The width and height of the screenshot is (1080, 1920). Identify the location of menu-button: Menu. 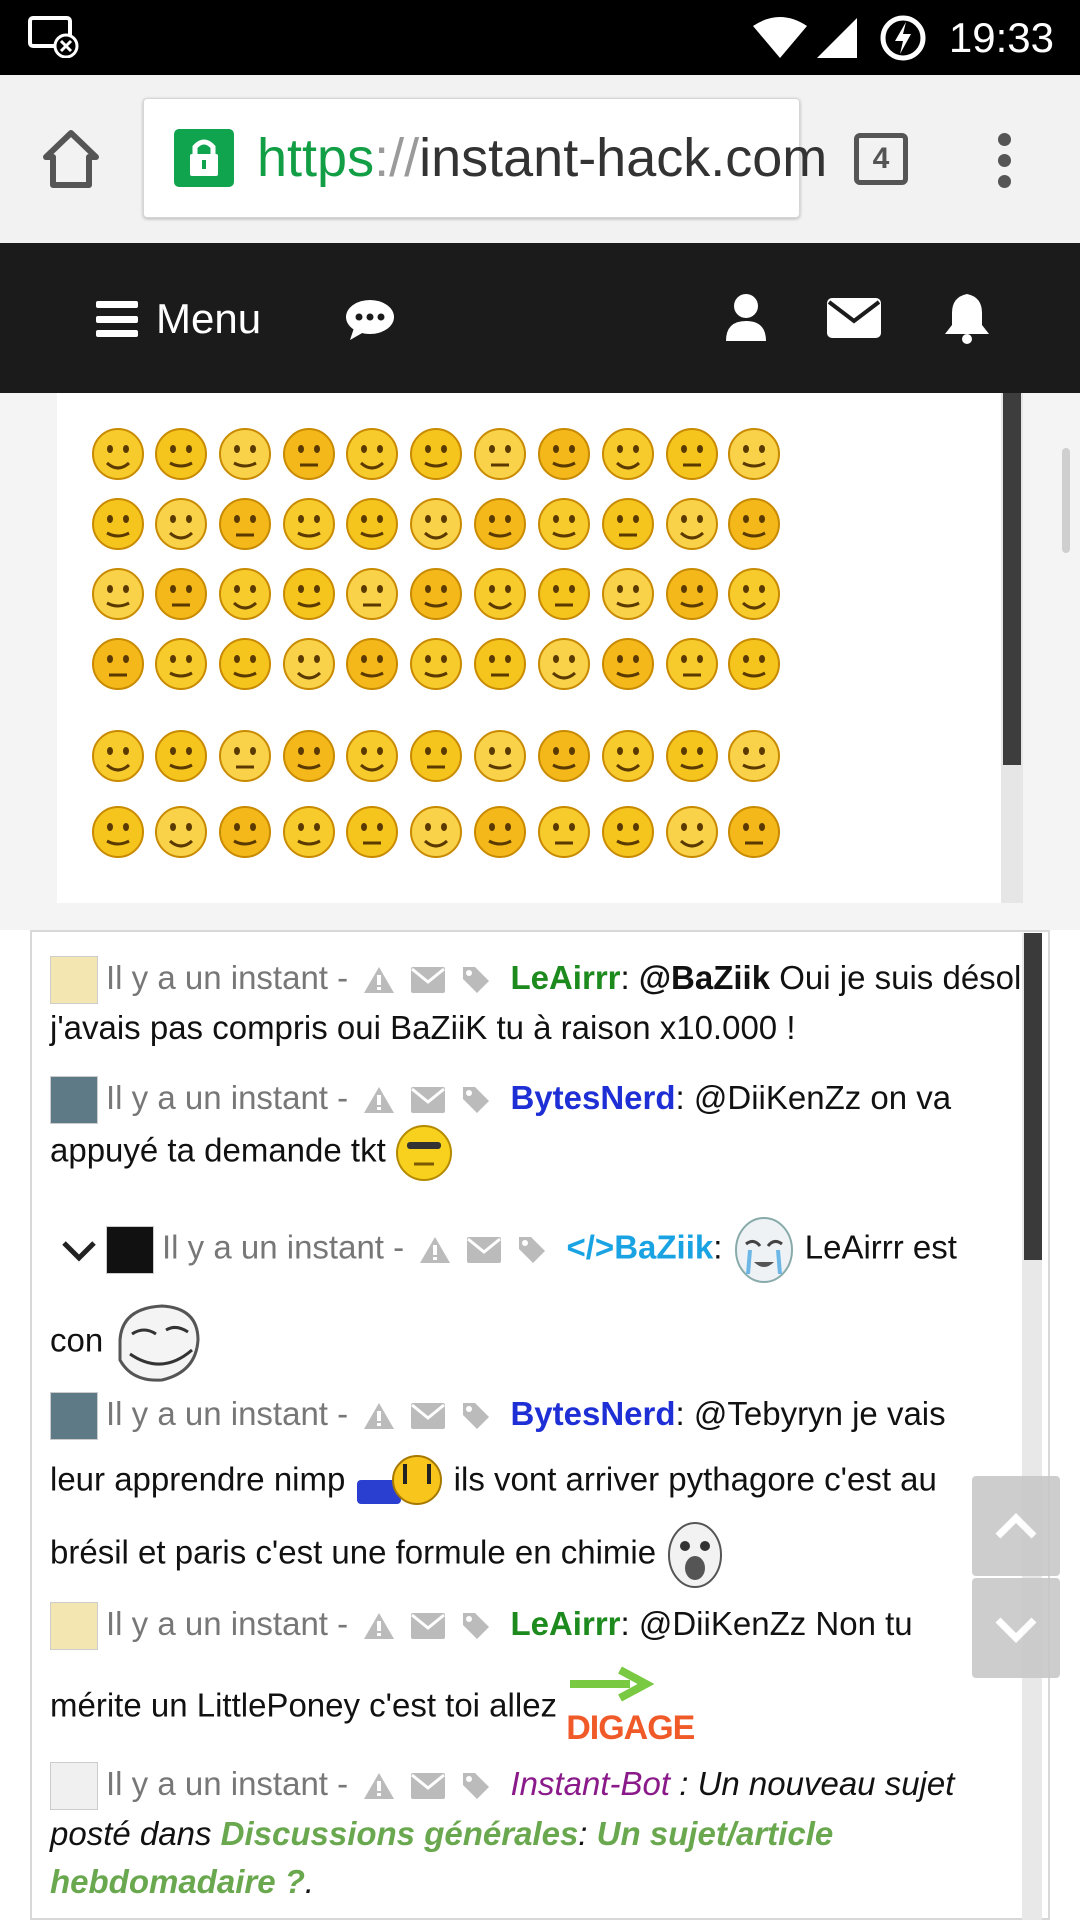
(178, 319).